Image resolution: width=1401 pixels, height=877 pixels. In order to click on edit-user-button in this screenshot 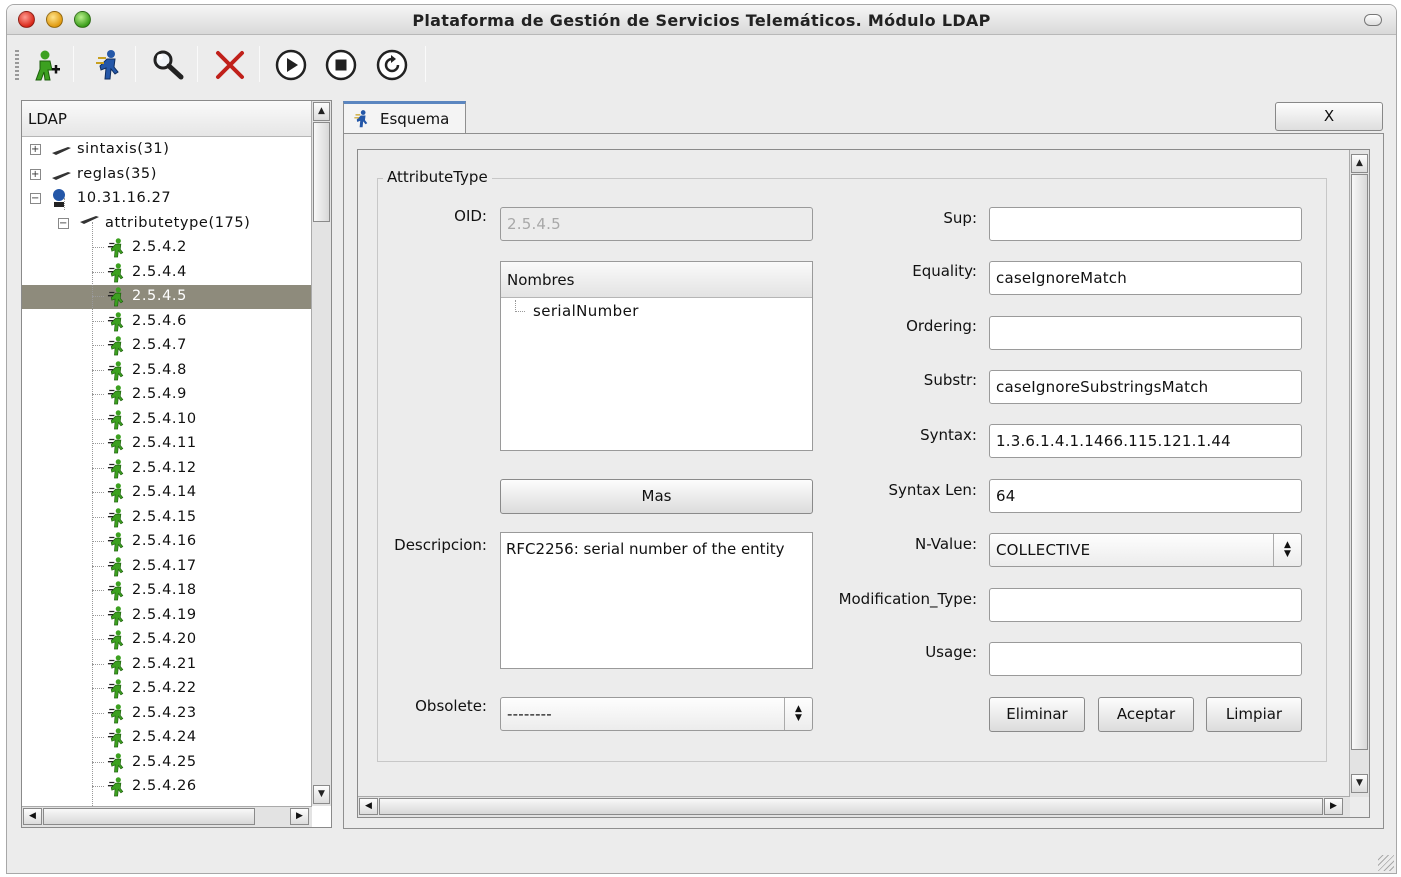, I will do `click(109, 65)`.